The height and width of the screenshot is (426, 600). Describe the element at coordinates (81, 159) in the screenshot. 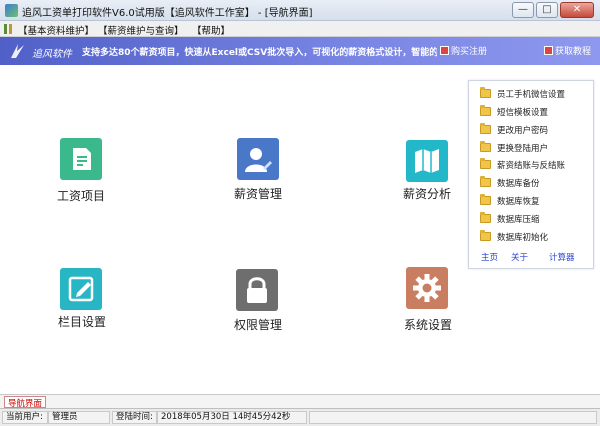

I see `document-icon` at that location.